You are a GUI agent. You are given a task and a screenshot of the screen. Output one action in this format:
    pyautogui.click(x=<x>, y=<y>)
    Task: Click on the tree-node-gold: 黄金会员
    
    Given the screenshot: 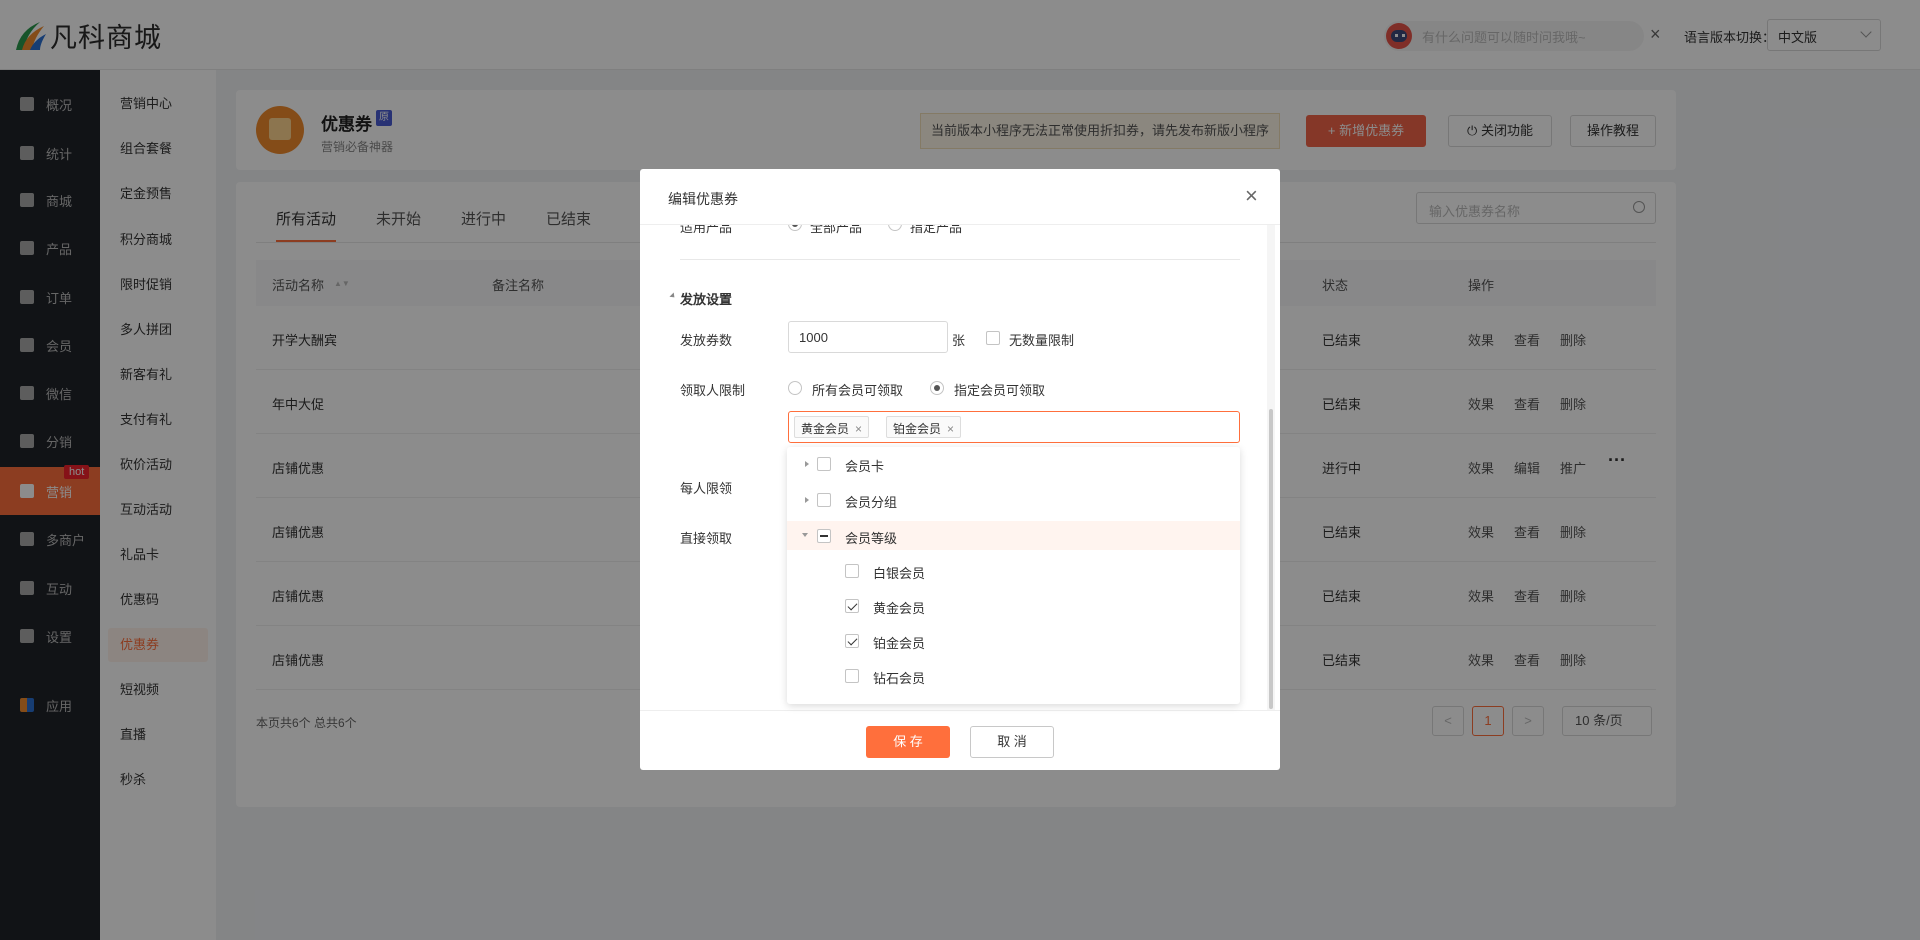 What is the action you would take?
    pyautogui.click(x=1013, y=605)
    